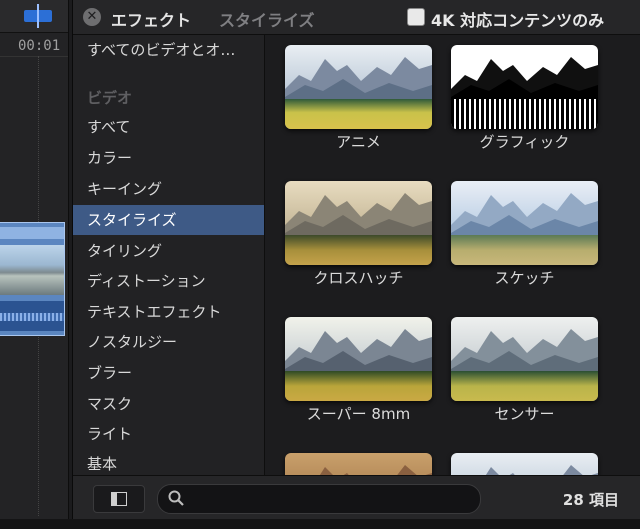 This screenshot has height=529, width=640. I want to click on timeline-panel: 00:01, so click(34, 264).